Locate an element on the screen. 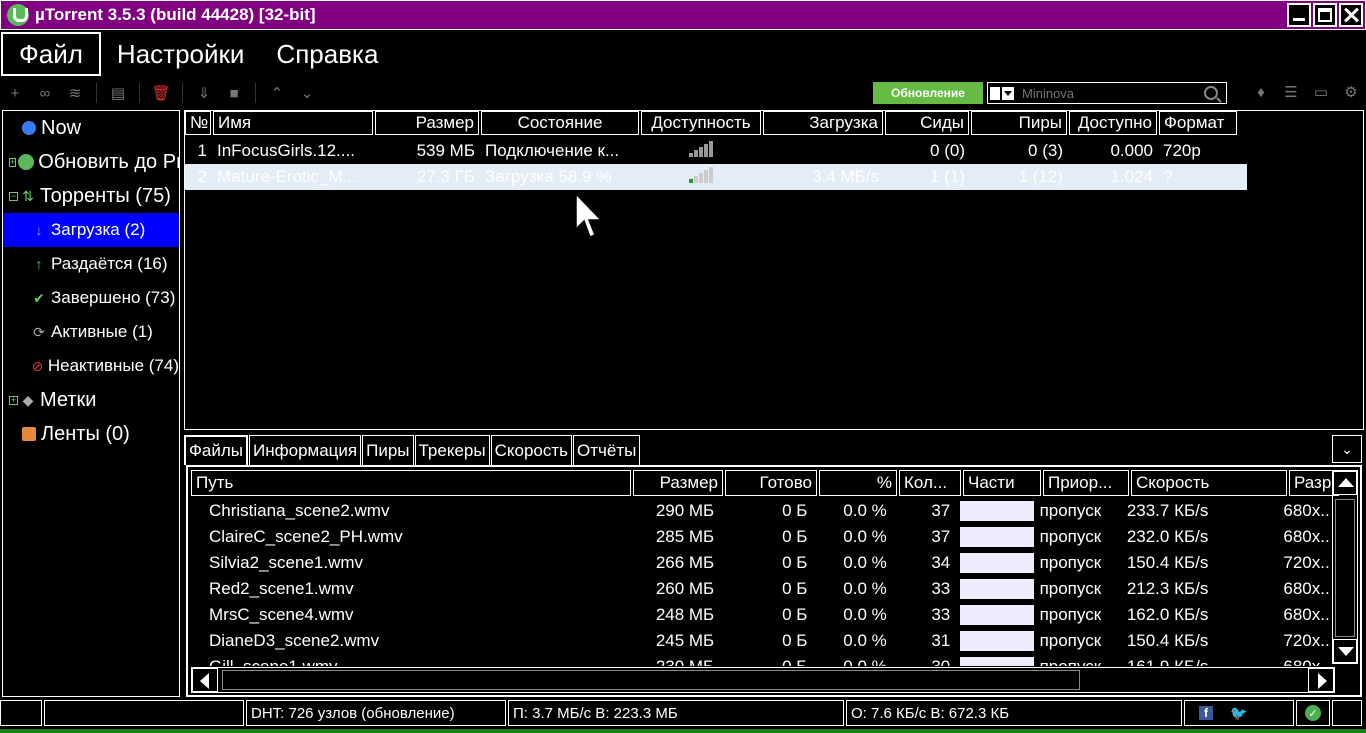 The height and width of the screenshot is (733, 1366). maximize-button is located at coordinates (1325, 15).